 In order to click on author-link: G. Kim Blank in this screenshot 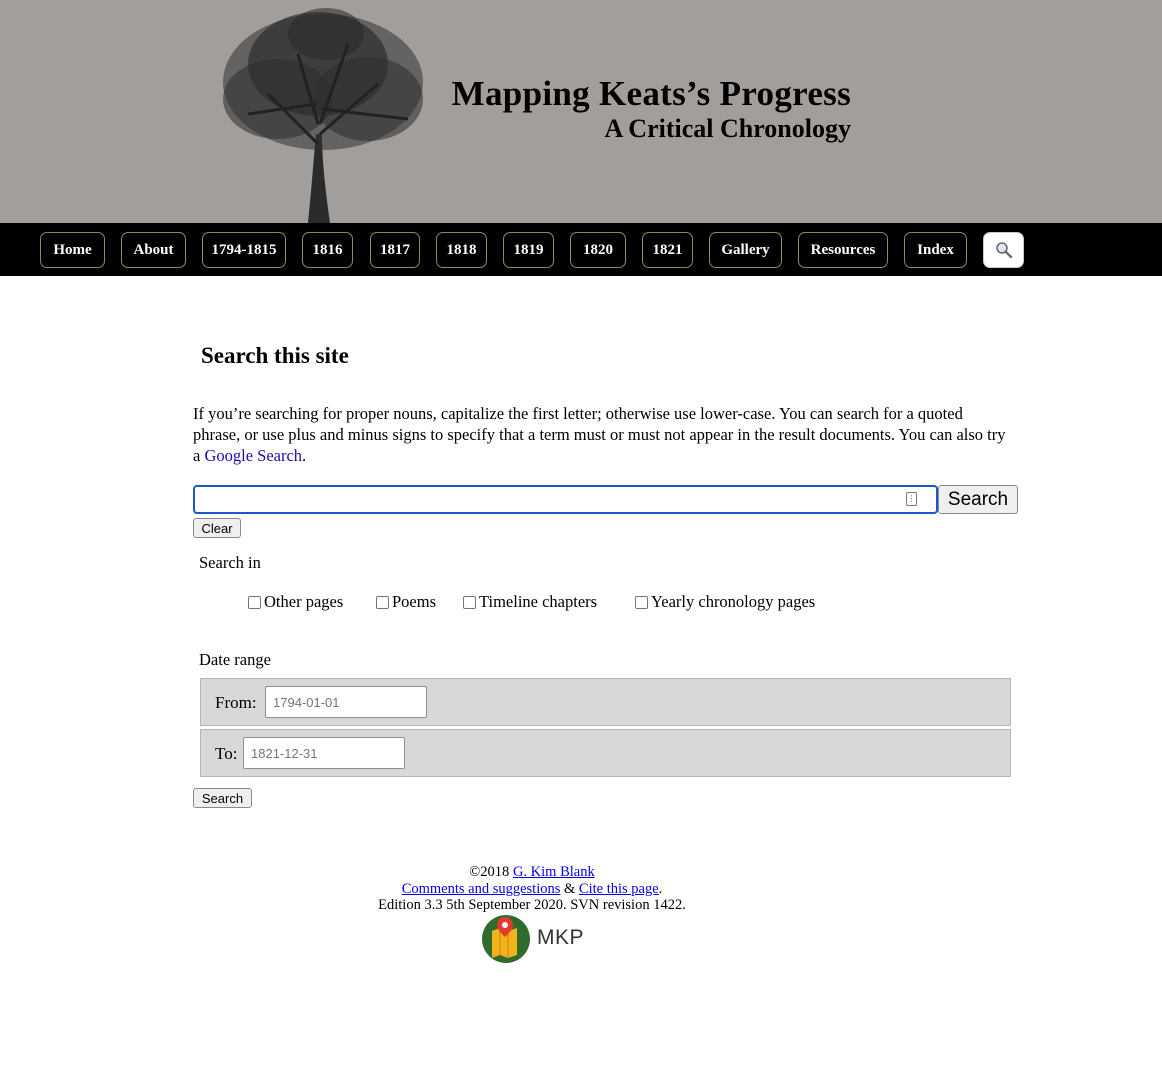, I will do `click(554, 872)`.